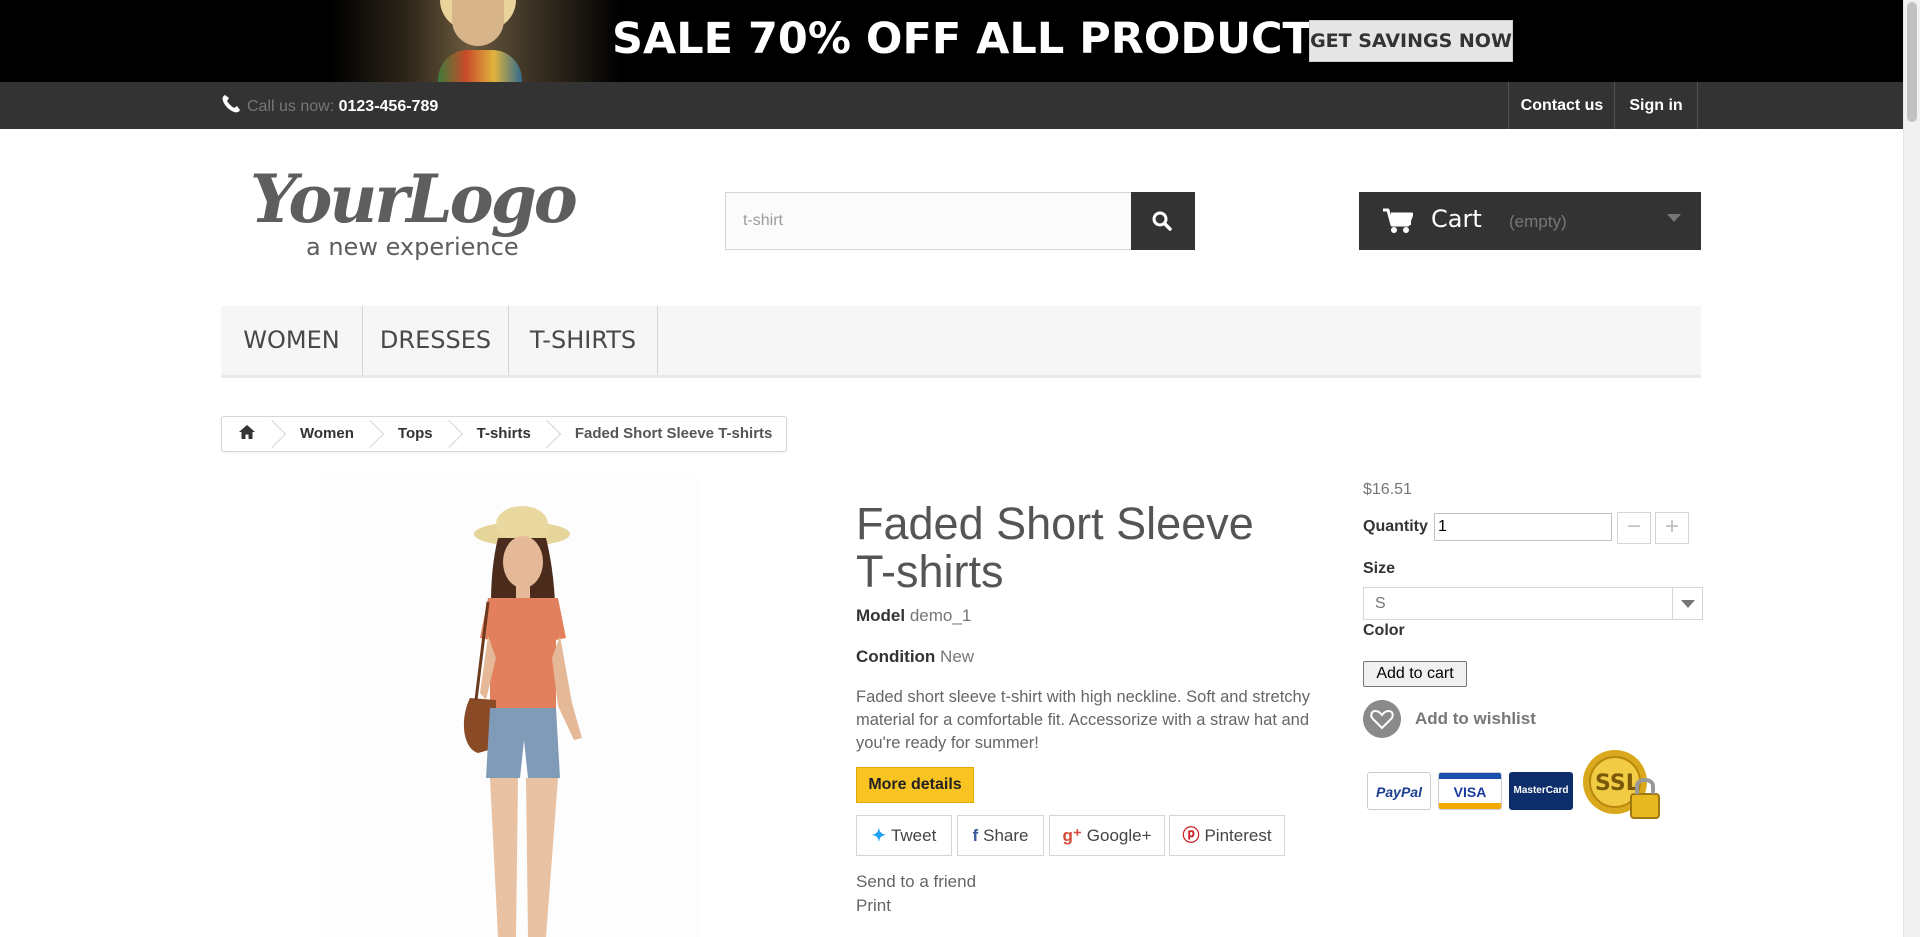 This screenshot has width=1920, height=937. I want to click on cart-status: (empty), so click(1538, 221).